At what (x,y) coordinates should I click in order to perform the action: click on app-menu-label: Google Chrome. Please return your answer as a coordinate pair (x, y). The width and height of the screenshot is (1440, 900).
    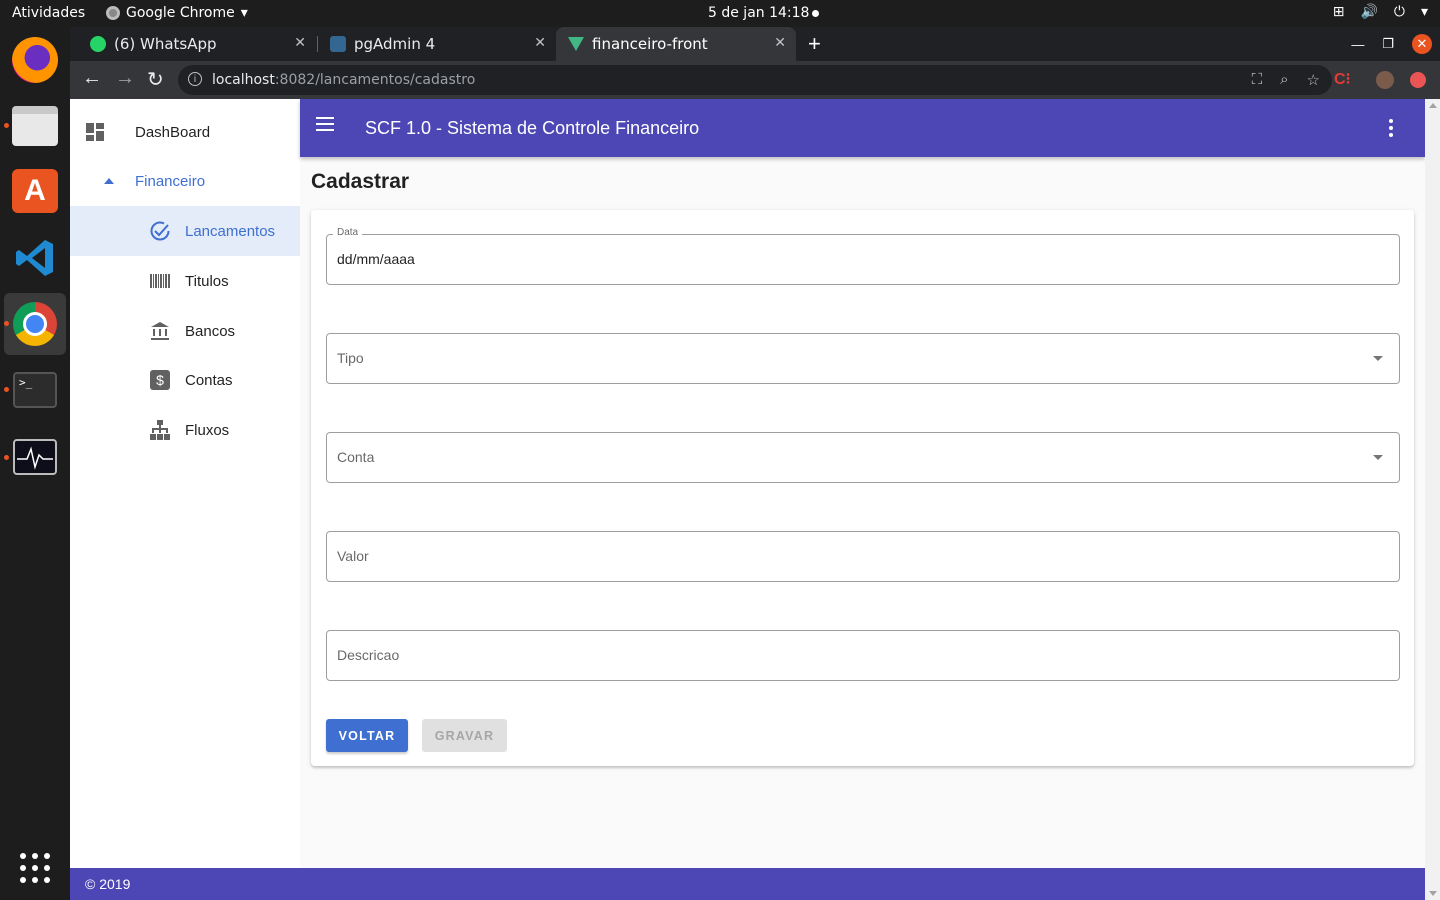
    Looking at the image, I should click on (180, 13).